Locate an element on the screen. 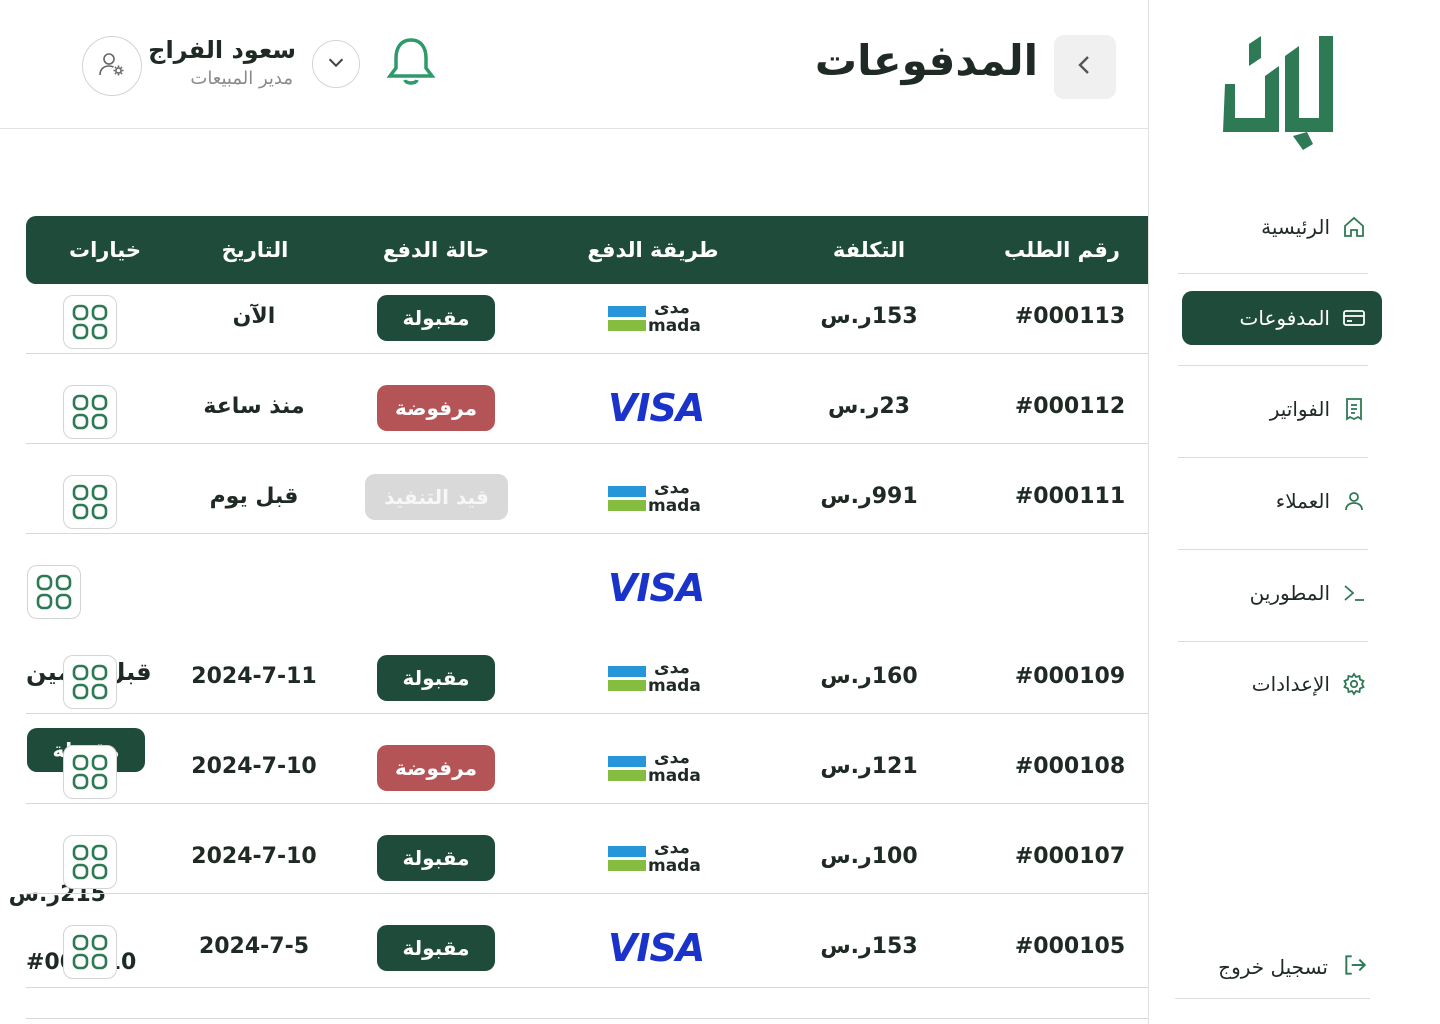  back-button is located at coordinates (1085, 67).